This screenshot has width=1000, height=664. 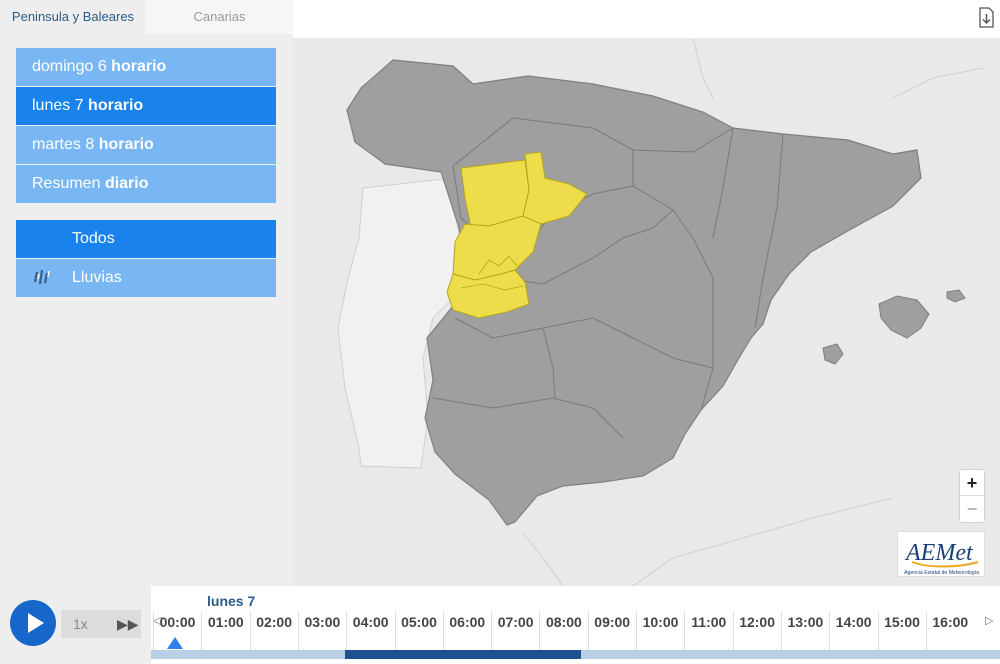 I want to click on ibiza, so click(x=833, y=354).